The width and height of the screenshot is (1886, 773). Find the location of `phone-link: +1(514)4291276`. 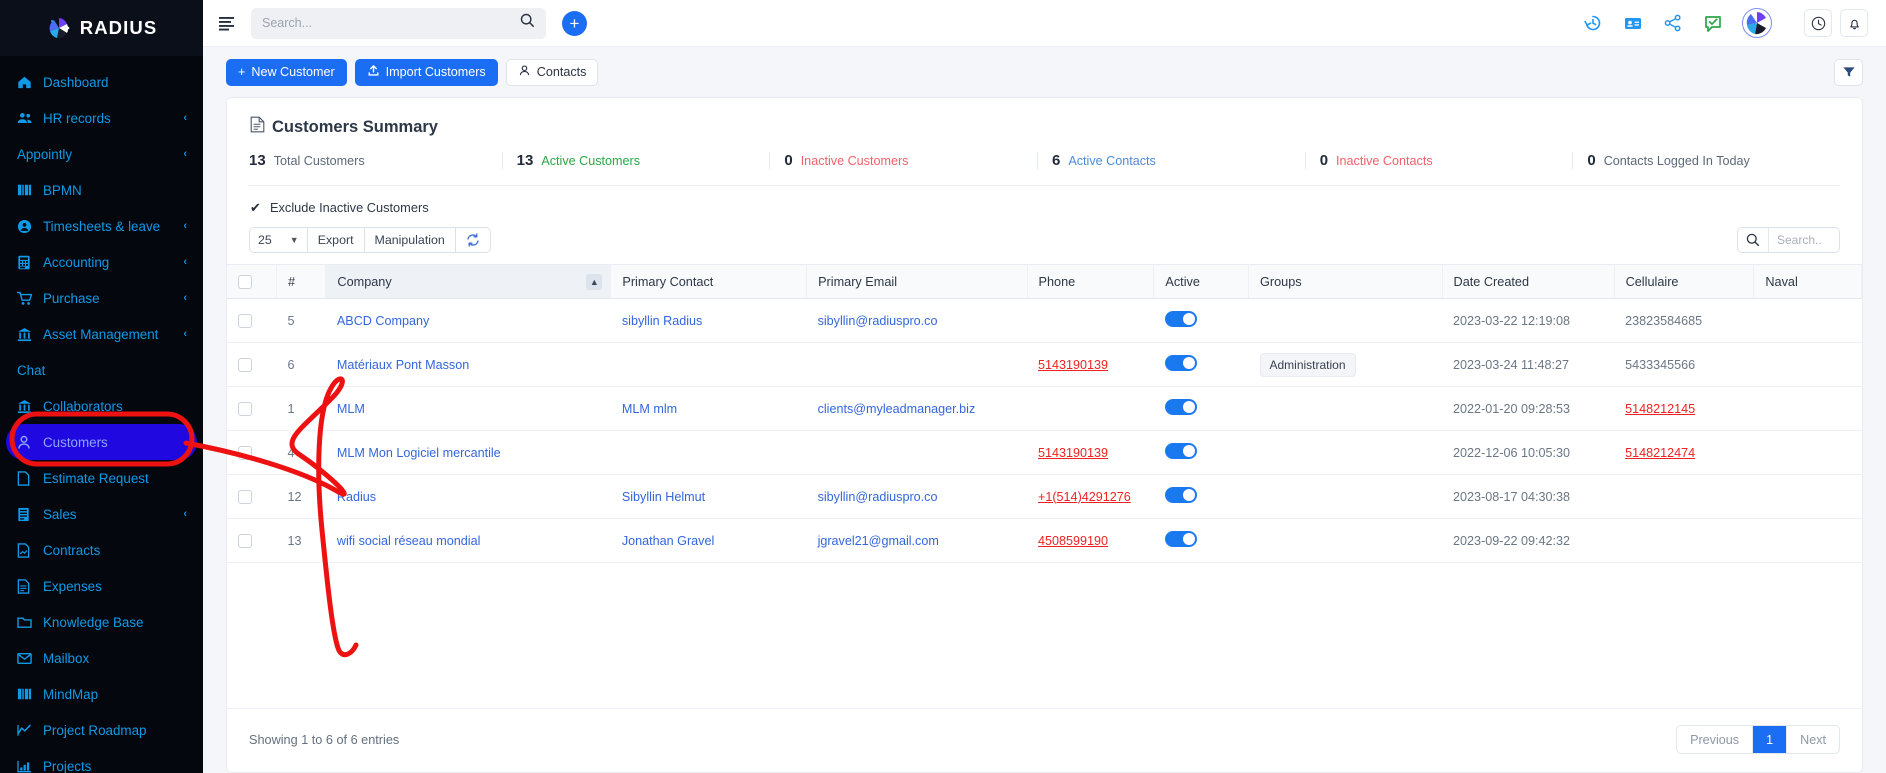

phone-link: +1(514)4291276 is located at coordinates (1084, 497).